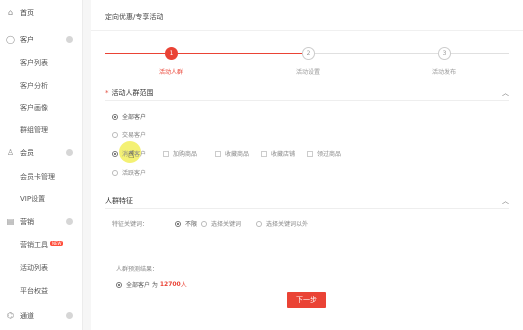  What do you see at coordinates (283, 154) in the screenshot?
I see `sub-option-label: 收藏店铺` at bounding box center [283, 154].